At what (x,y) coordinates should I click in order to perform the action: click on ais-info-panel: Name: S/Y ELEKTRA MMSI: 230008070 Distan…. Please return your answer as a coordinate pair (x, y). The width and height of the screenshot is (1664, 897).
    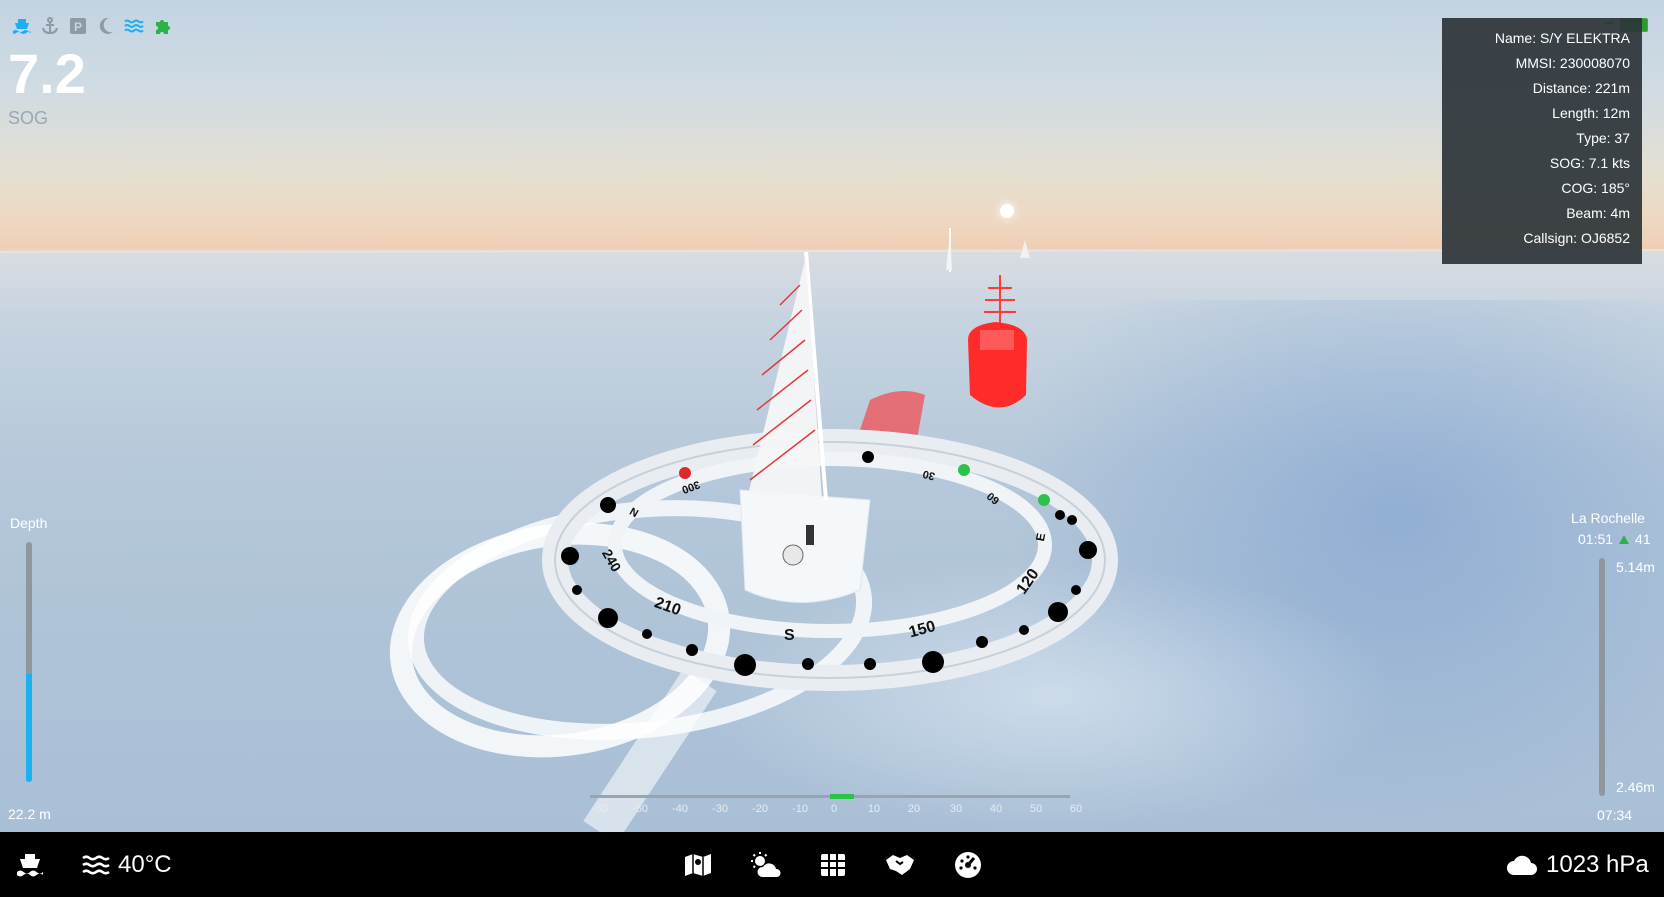
    Looking at the image, I should click on (1542, 141).